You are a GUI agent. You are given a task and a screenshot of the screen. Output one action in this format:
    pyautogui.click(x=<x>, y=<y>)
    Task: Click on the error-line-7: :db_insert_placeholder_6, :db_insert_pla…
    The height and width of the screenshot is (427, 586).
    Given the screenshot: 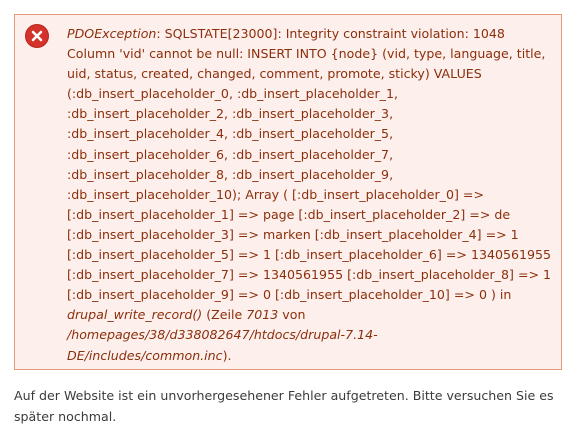 What is the action you would take?
    pyautogui.click(x=230, y=154)
    